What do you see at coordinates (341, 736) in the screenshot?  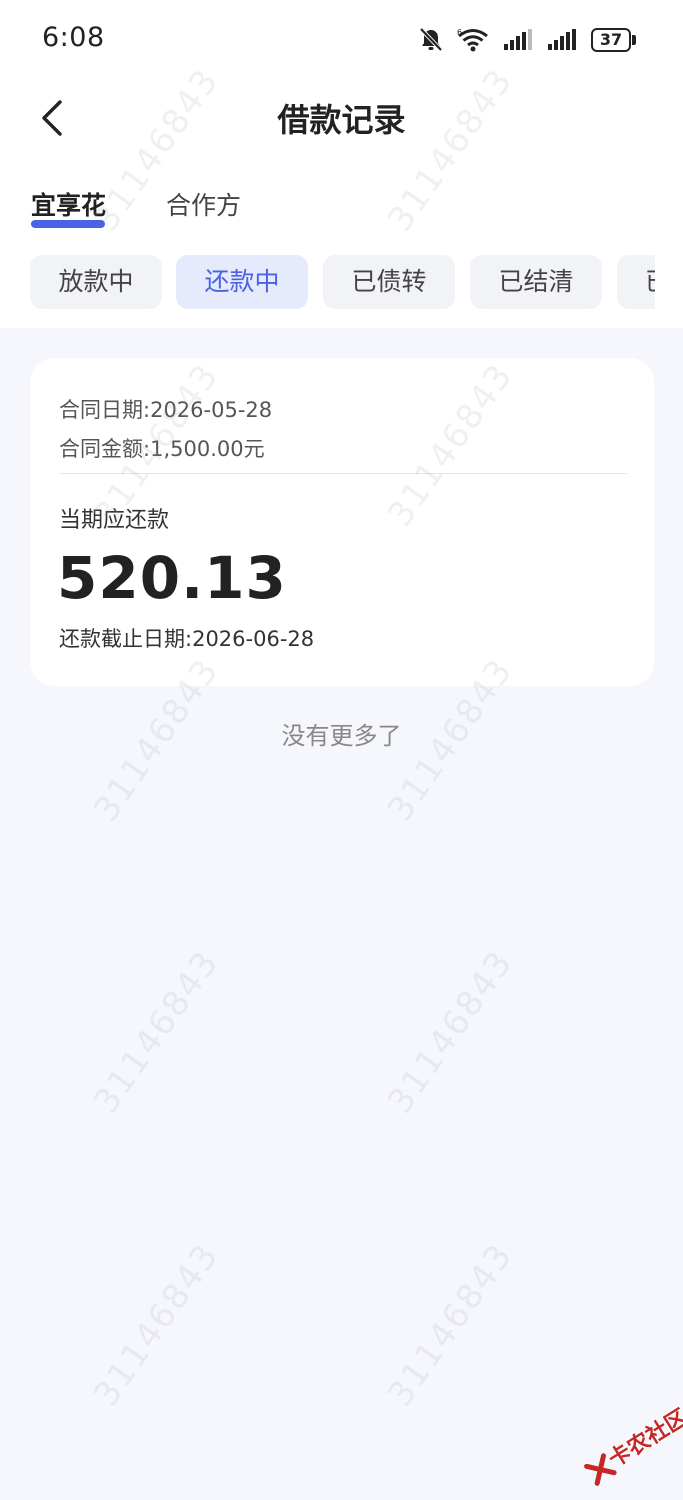 I see `list-end-text: 没有更多了` at bounding box center [341, 736].